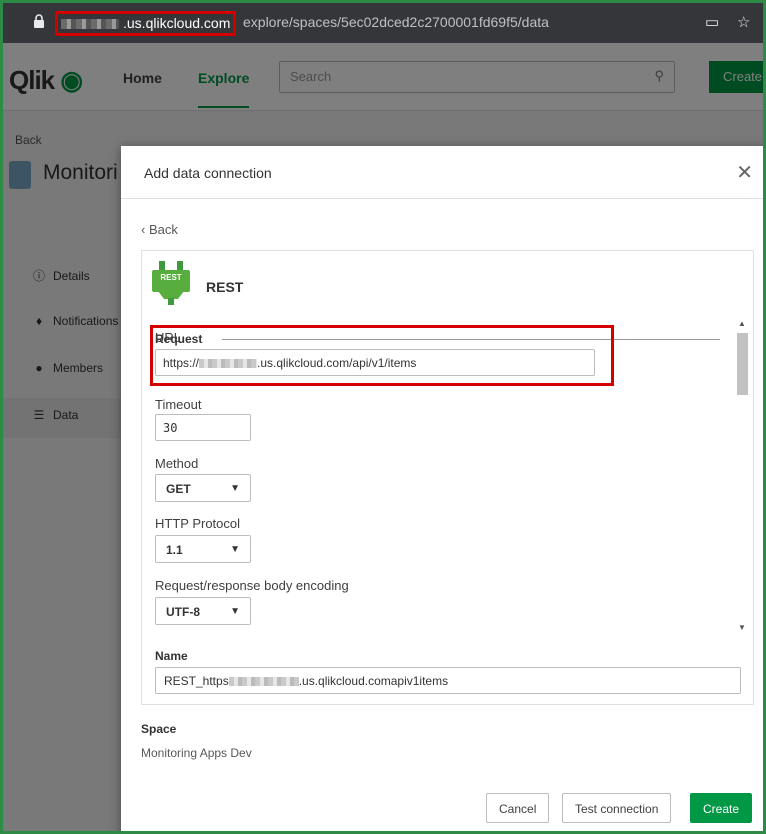 This screenshot has height=834, width=766. I want to click on encoding-select: UTF-8 ▼, so click(203, 611).